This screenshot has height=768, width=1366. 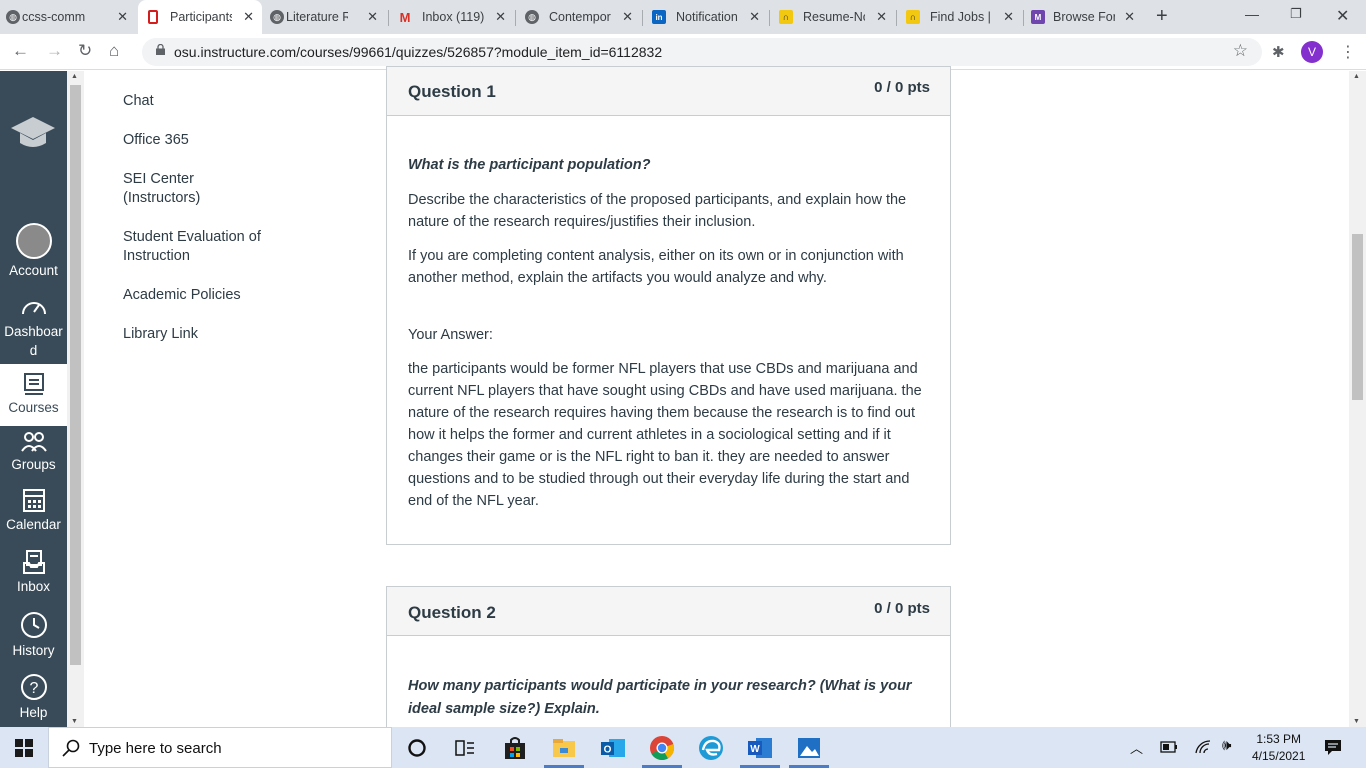 I want to click on lock-icon, so click(x=160, y=49).